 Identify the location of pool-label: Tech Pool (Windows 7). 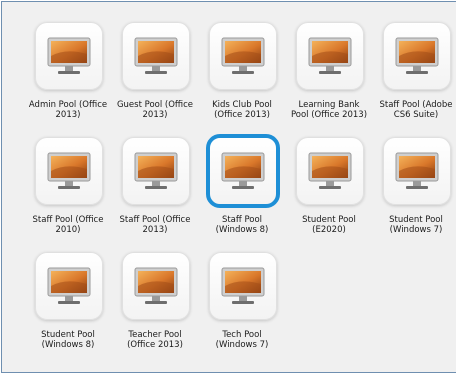
(242, 340).